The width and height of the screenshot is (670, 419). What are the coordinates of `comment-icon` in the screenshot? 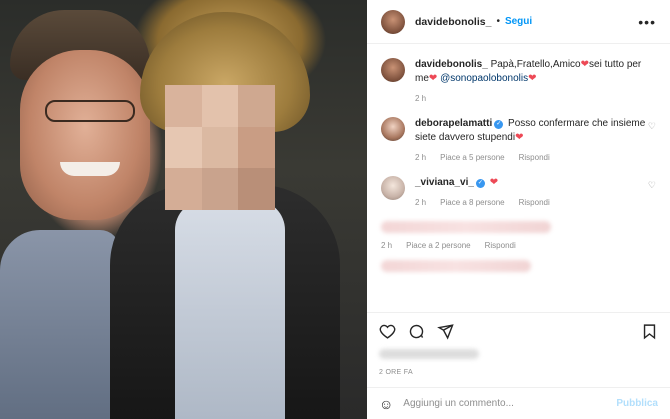 It's located at (416, 331).